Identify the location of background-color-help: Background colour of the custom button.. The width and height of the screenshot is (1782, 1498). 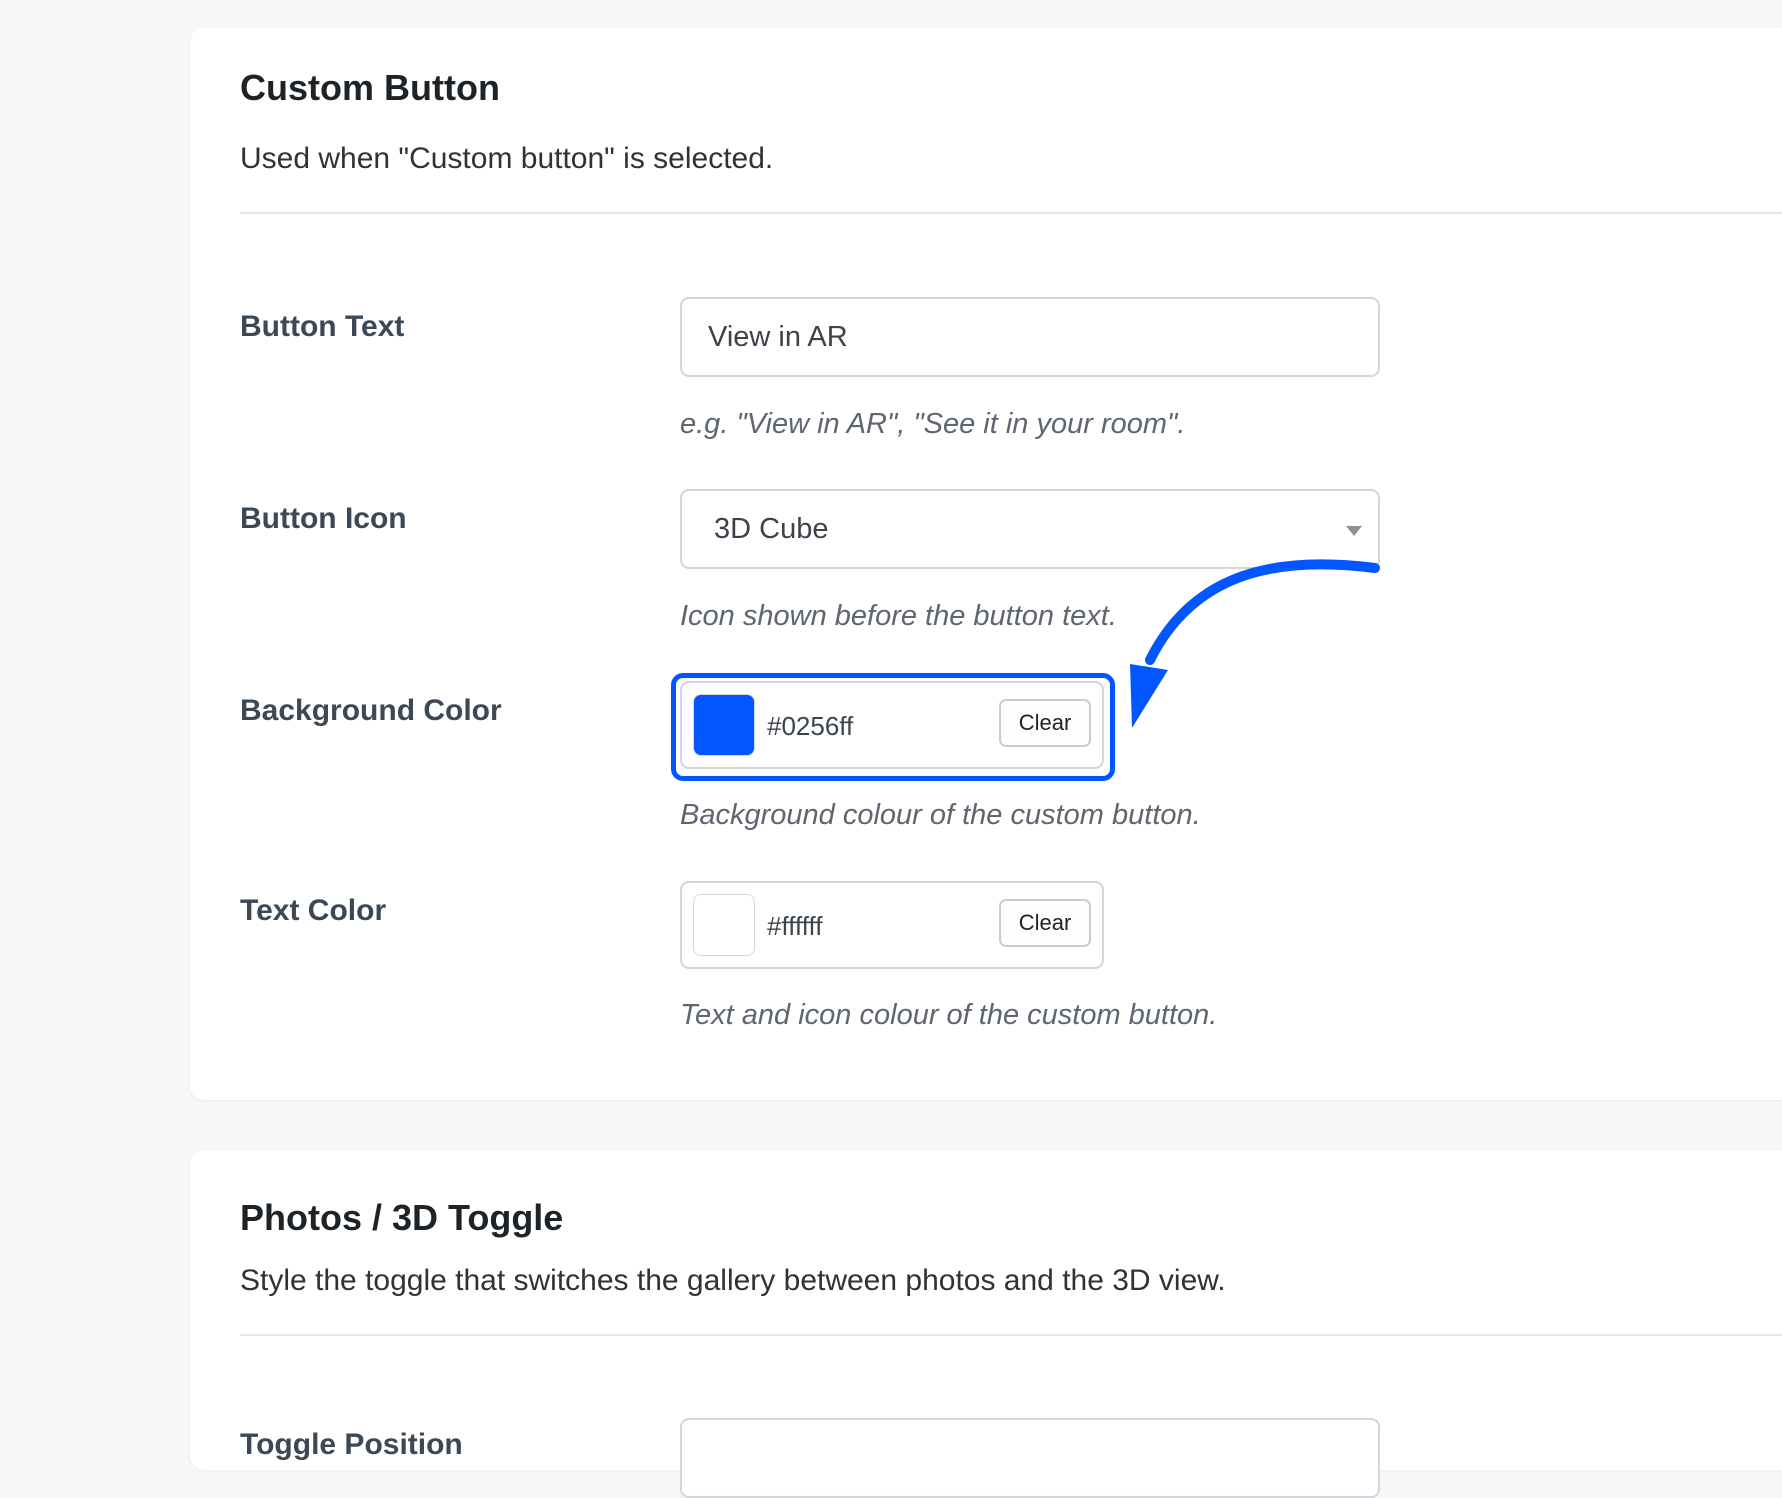
(940, 815).